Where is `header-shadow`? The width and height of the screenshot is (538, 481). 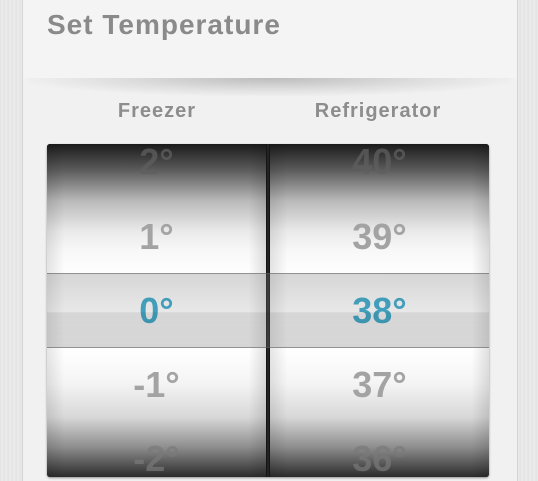 header-shadow is located at coordinates (270, 87).